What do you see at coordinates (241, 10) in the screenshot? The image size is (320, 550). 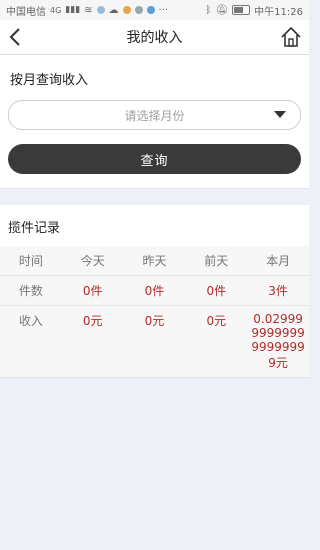 I see `battery-icon` at bounding box center [241, 10].